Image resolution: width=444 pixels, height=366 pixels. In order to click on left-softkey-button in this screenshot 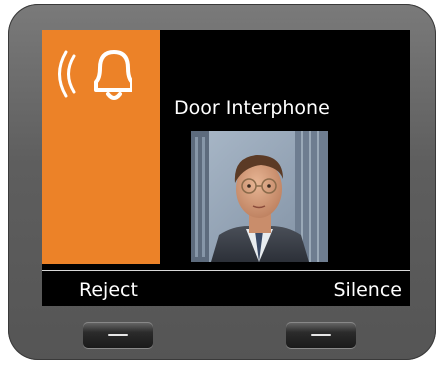, I will do `click(118, 335)`.